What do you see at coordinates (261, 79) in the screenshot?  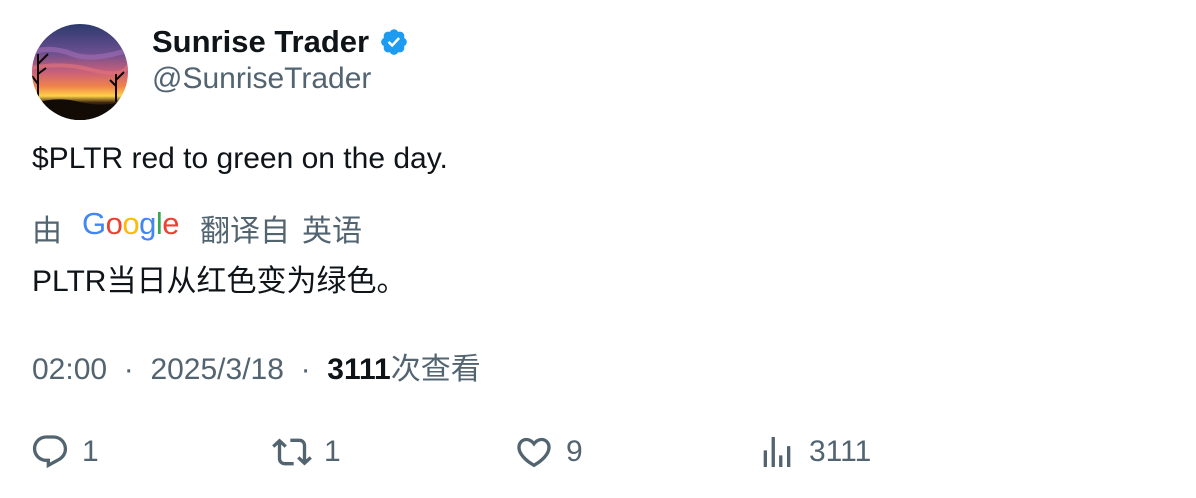 I see `author-handle: @SunriseTrader` at bounding box center [261, 79].